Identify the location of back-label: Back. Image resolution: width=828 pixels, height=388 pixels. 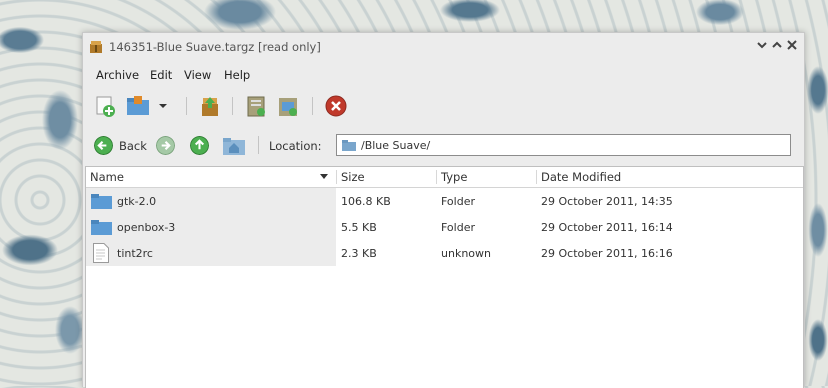
(133, 146).